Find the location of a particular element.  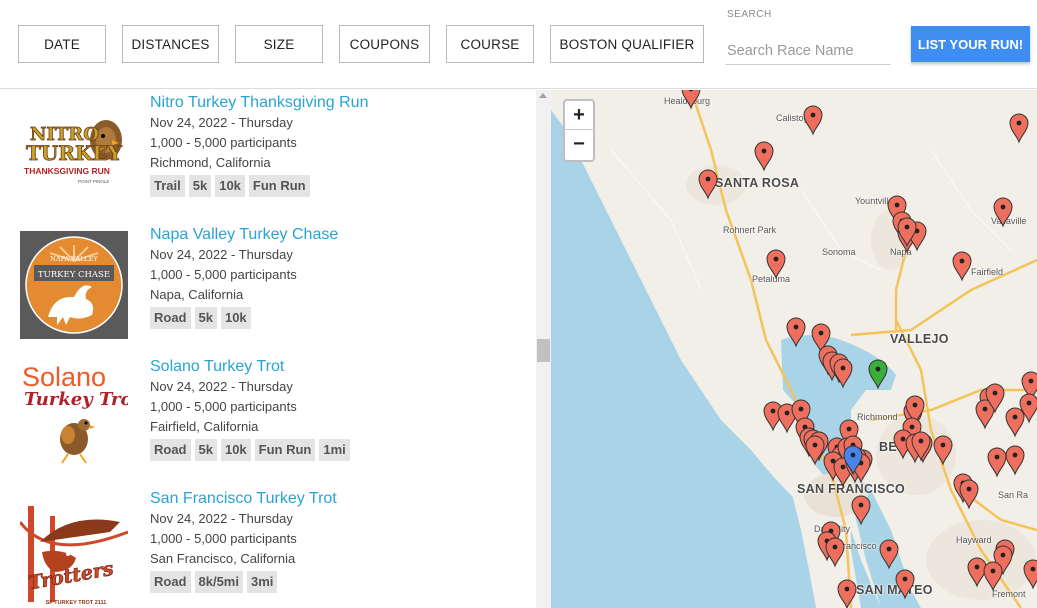

date-filter-button: DATE is located at coordinates (62, 44).